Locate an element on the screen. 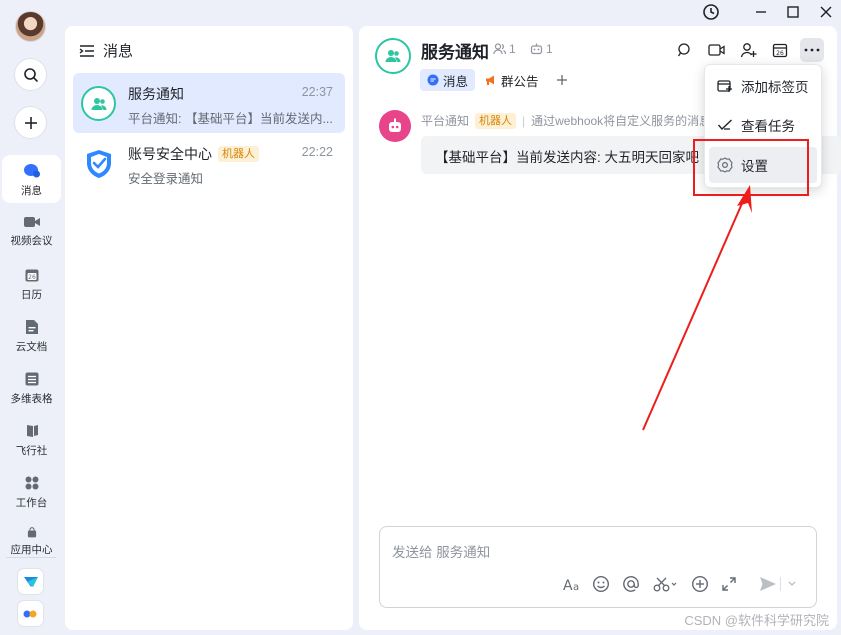 This screenshot has height=635, width=841. nav-item-calendar: 26 日历 is located at coordinates (31, 283).